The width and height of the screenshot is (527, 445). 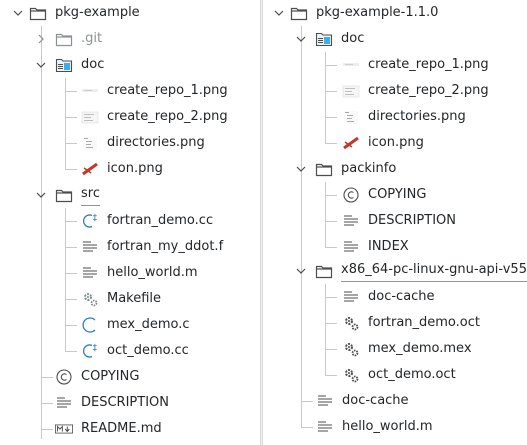 I want to click on tree-row-file: Makefile, so click(x=130, y=299).